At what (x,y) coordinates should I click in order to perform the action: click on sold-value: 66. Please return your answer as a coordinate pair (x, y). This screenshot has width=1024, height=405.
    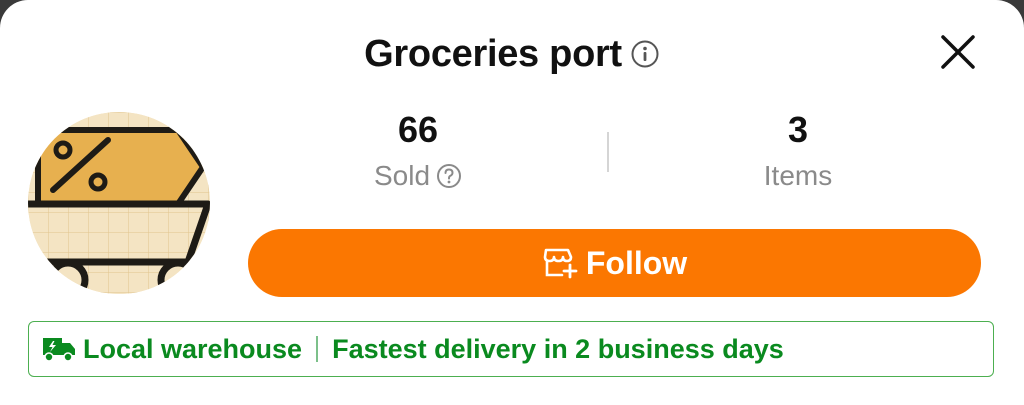
    Looking at the image, I should click on (418, 129).